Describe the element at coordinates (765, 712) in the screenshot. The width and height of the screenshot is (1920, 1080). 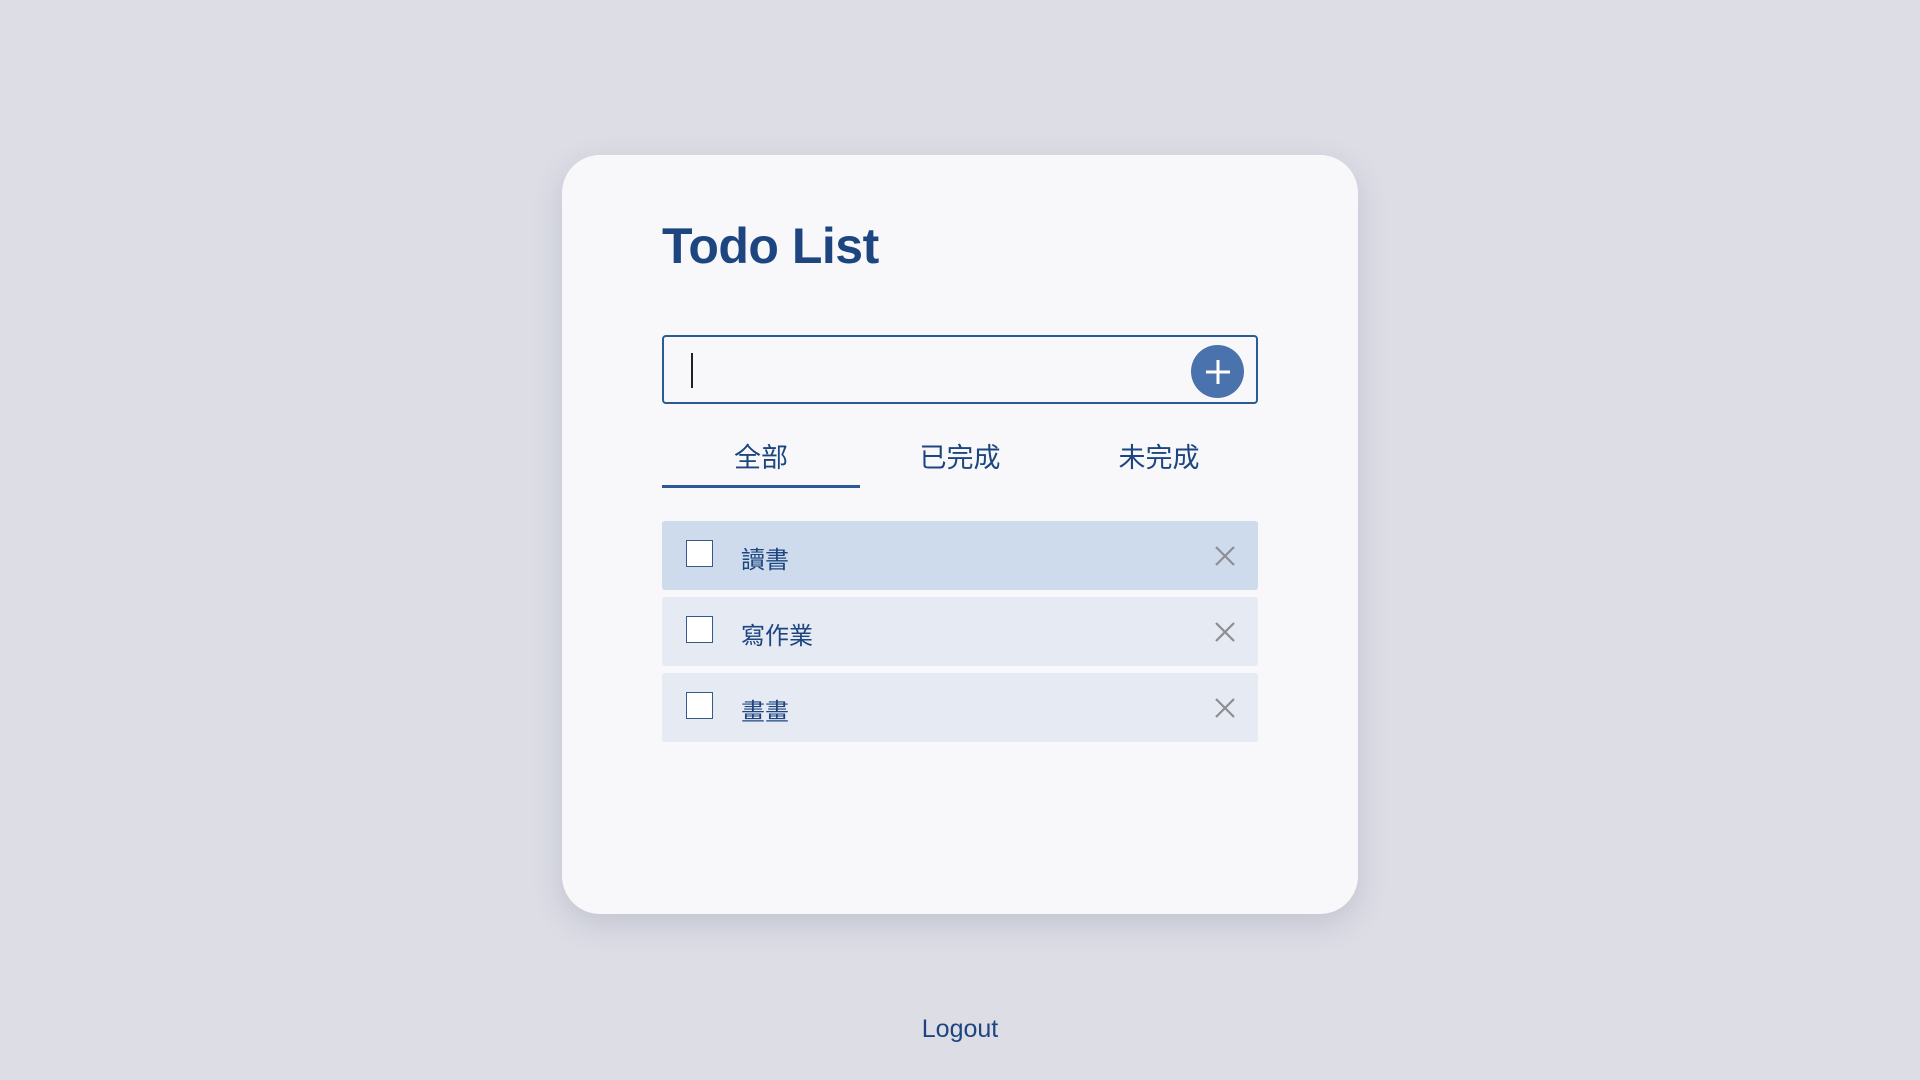
I see `todo-item-label: 畫畫` at that location.